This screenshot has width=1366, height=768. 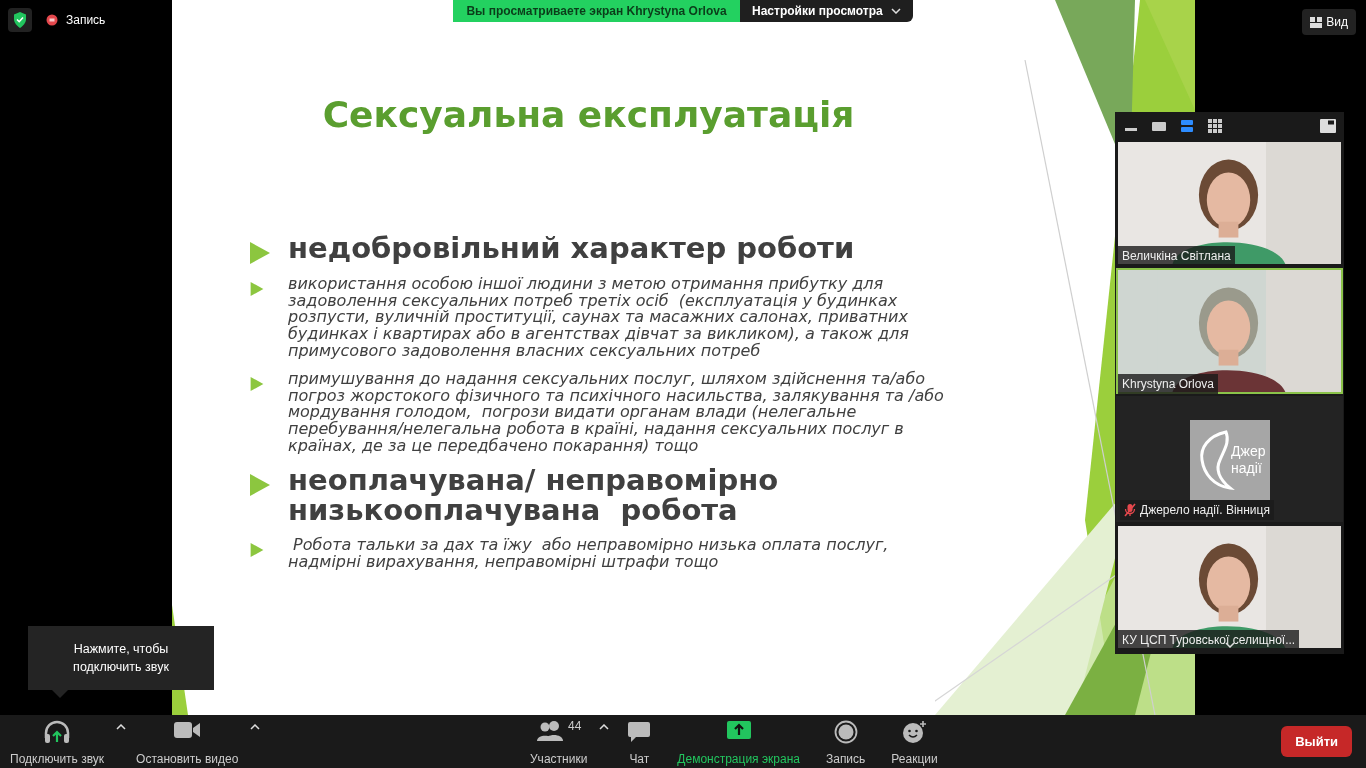 I want to click on chevron-down-icon, so click(x=895, y=11).